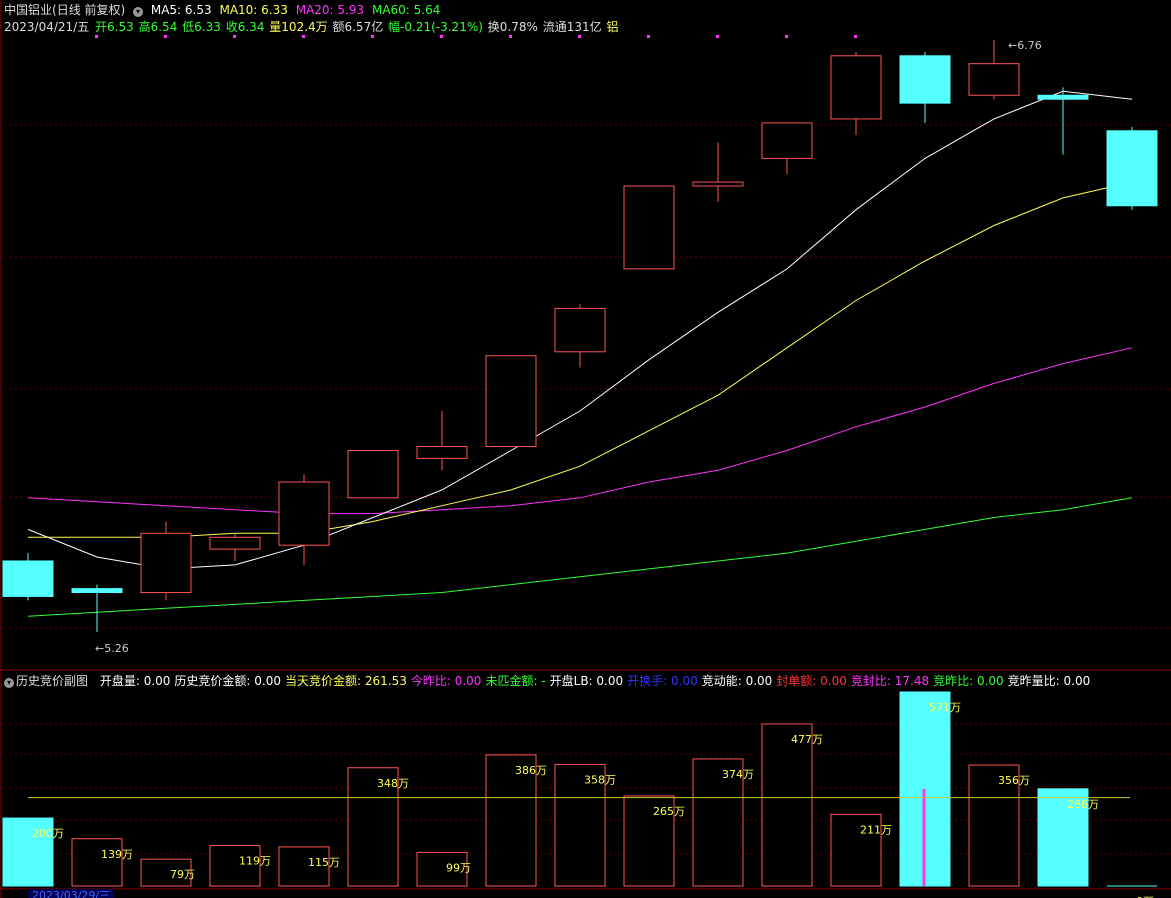  Describe the element at coordinates (48, 833) in the screenshot. I see `auction-bar-label: 200万` at that location.